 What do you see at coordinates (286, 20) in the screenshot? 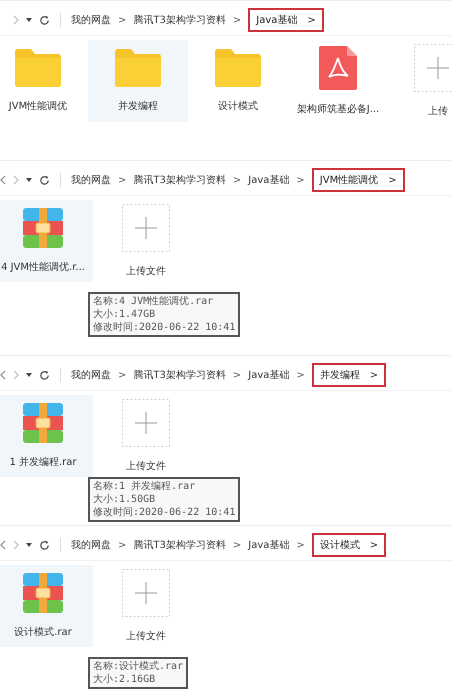
I see `breadcrumb-item: Java基础 >` at bounding box center [286, 20].